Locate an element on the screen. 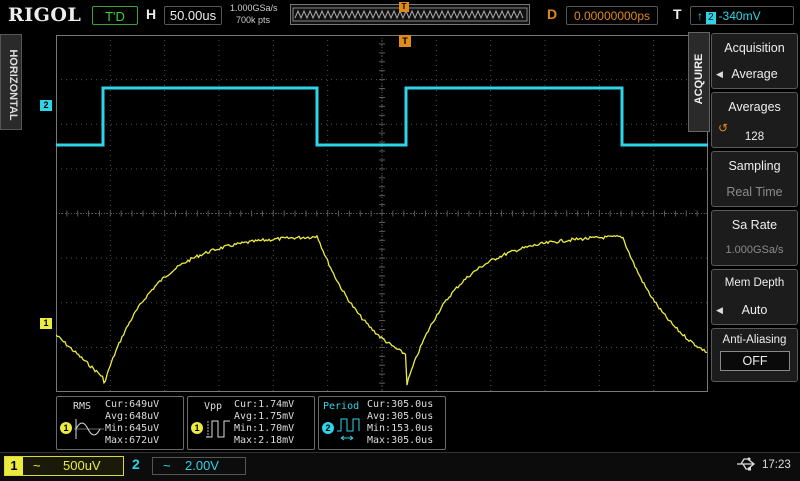 This screenshot has width=800, height=481. ch2-coupling-icon: ~ is located at coordinates (167, 465).